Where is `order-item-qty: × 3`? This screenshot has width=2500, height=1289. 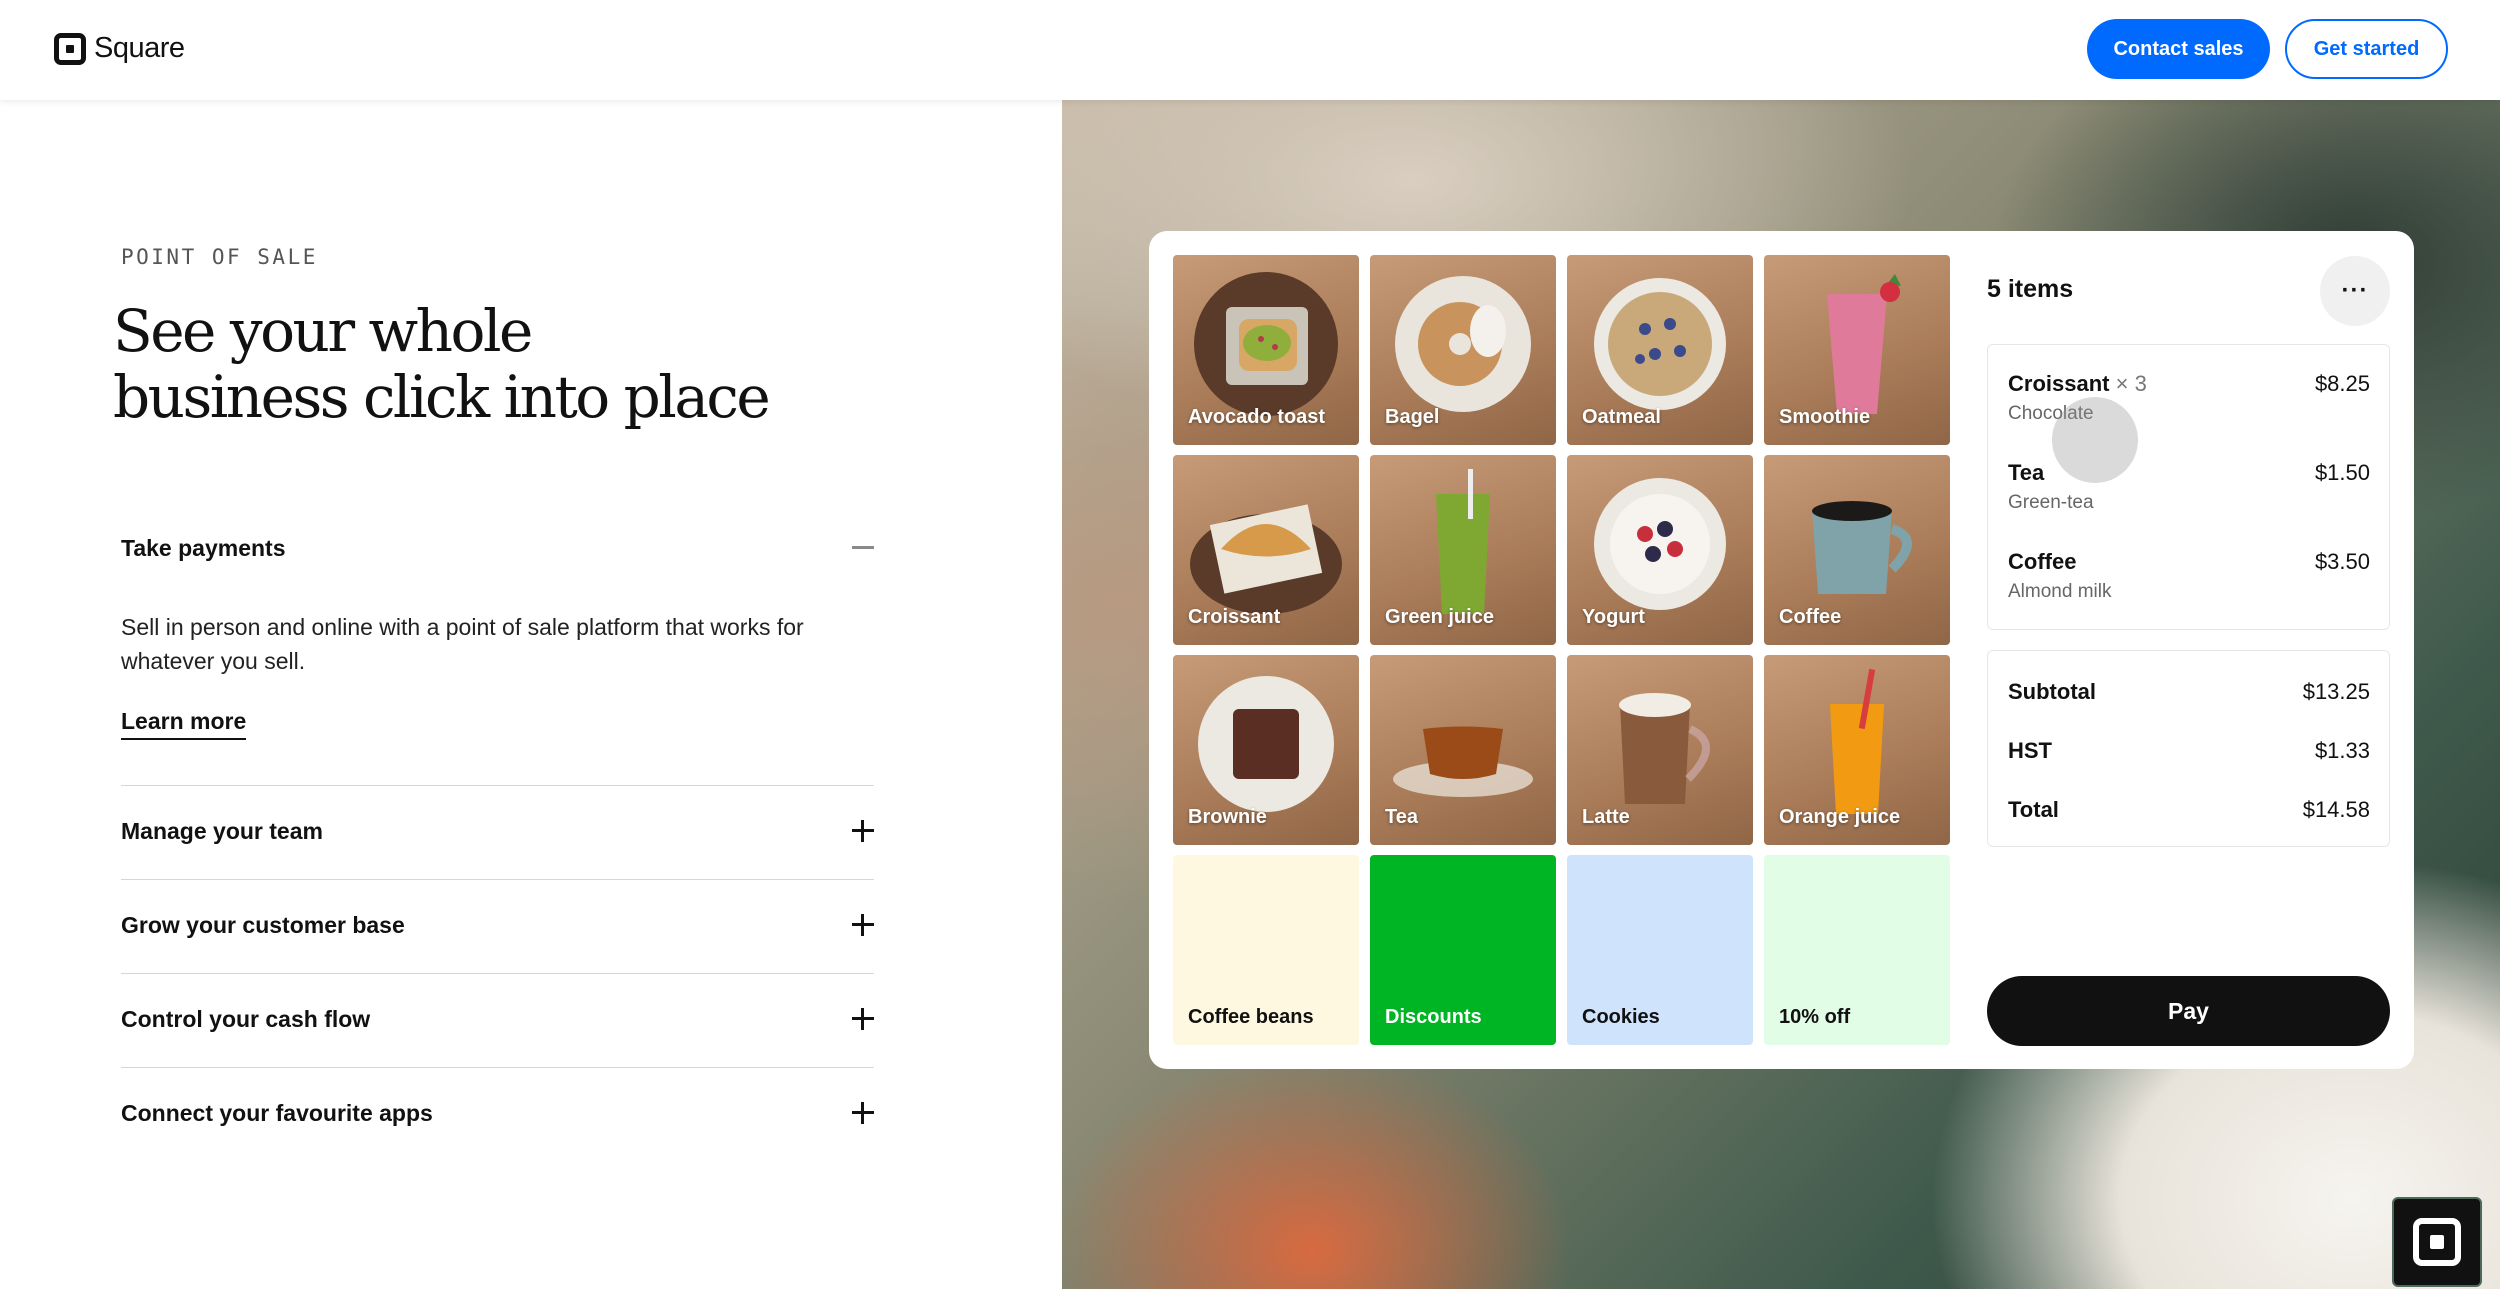
order-item-qty: × 3 is located at coordinates (2131, 383).